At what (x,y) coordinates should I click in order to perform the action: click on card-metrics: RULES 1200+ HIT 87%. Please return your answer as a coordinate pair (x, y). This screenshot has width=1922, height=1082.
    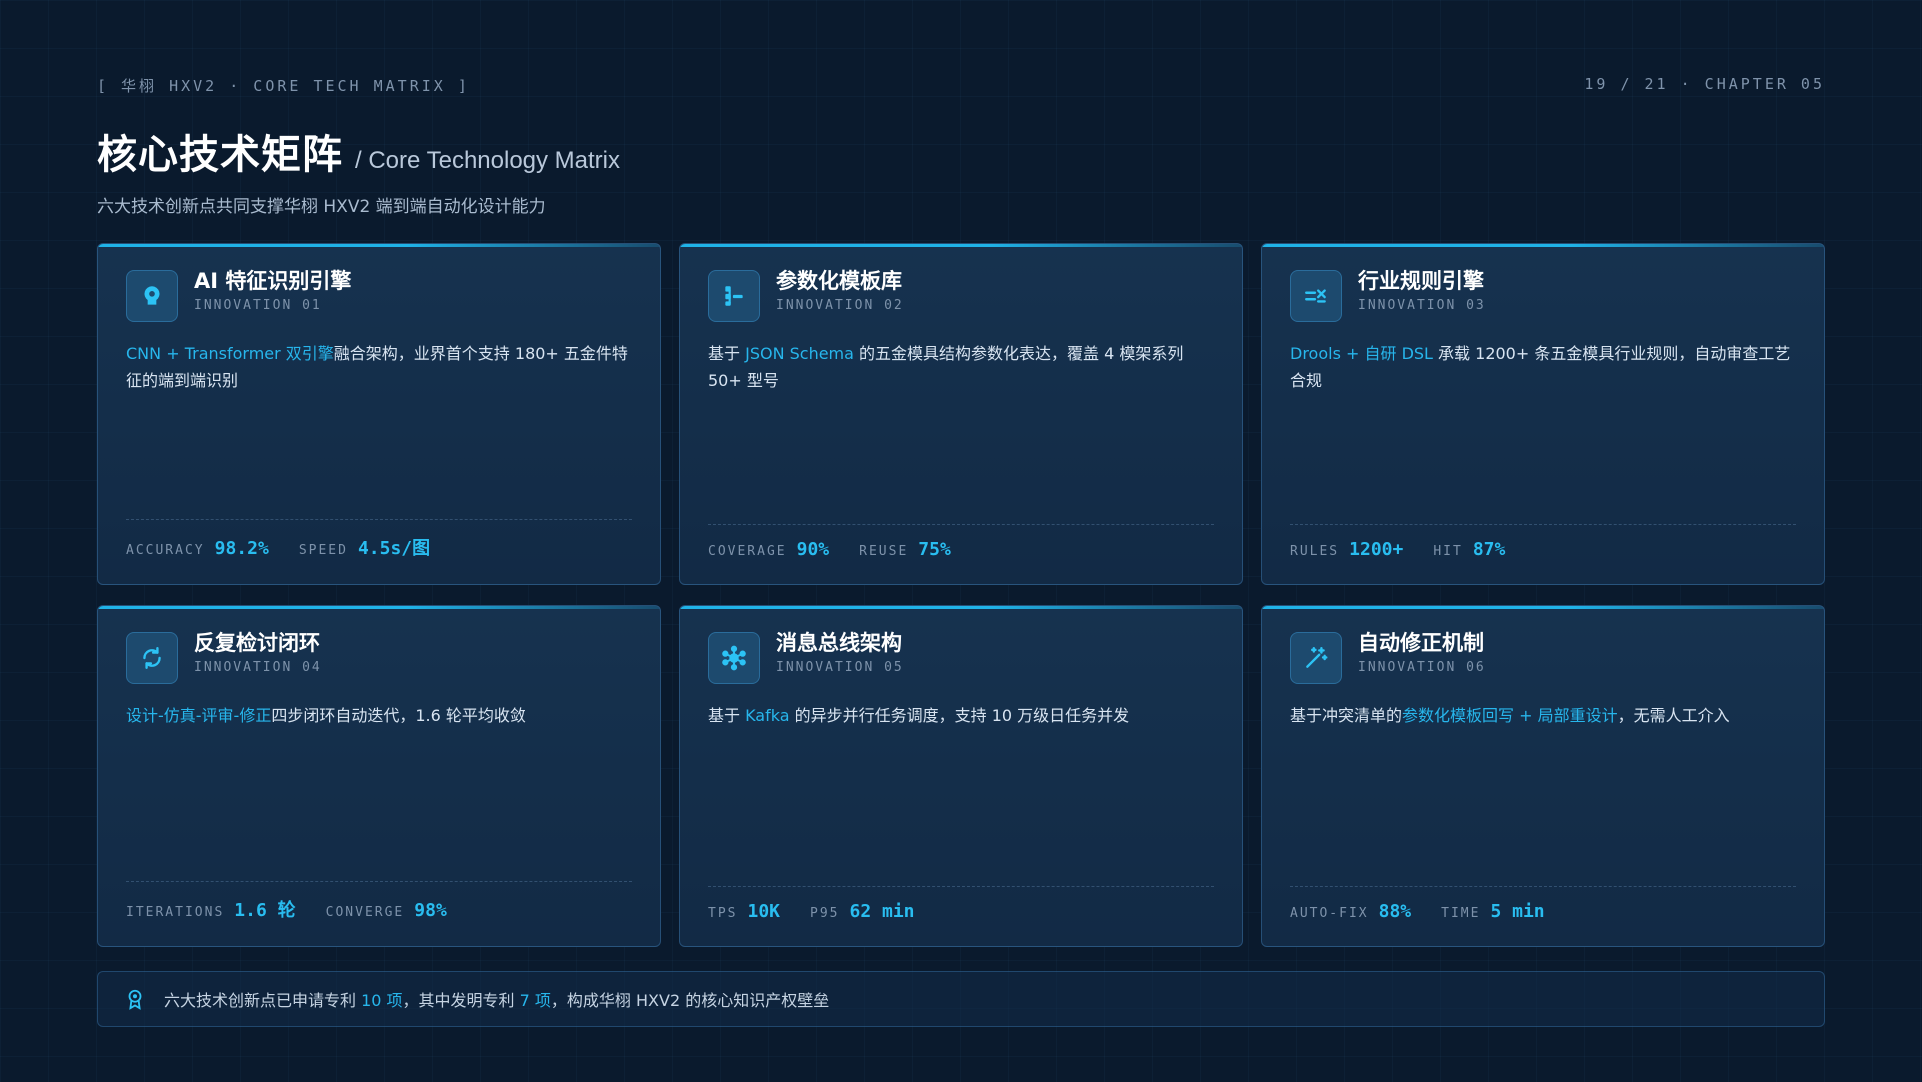
    Looking at the image, I should click on (1543, 542).